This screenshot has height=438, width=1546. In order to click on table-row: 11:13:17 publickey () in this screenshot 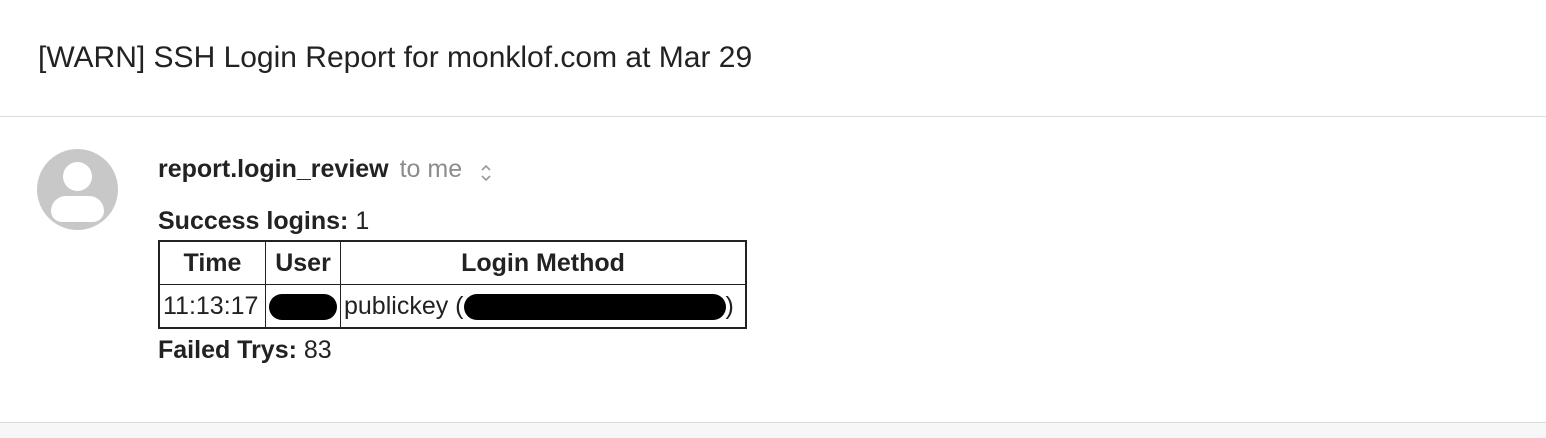, I will do `click(452, 306)`.